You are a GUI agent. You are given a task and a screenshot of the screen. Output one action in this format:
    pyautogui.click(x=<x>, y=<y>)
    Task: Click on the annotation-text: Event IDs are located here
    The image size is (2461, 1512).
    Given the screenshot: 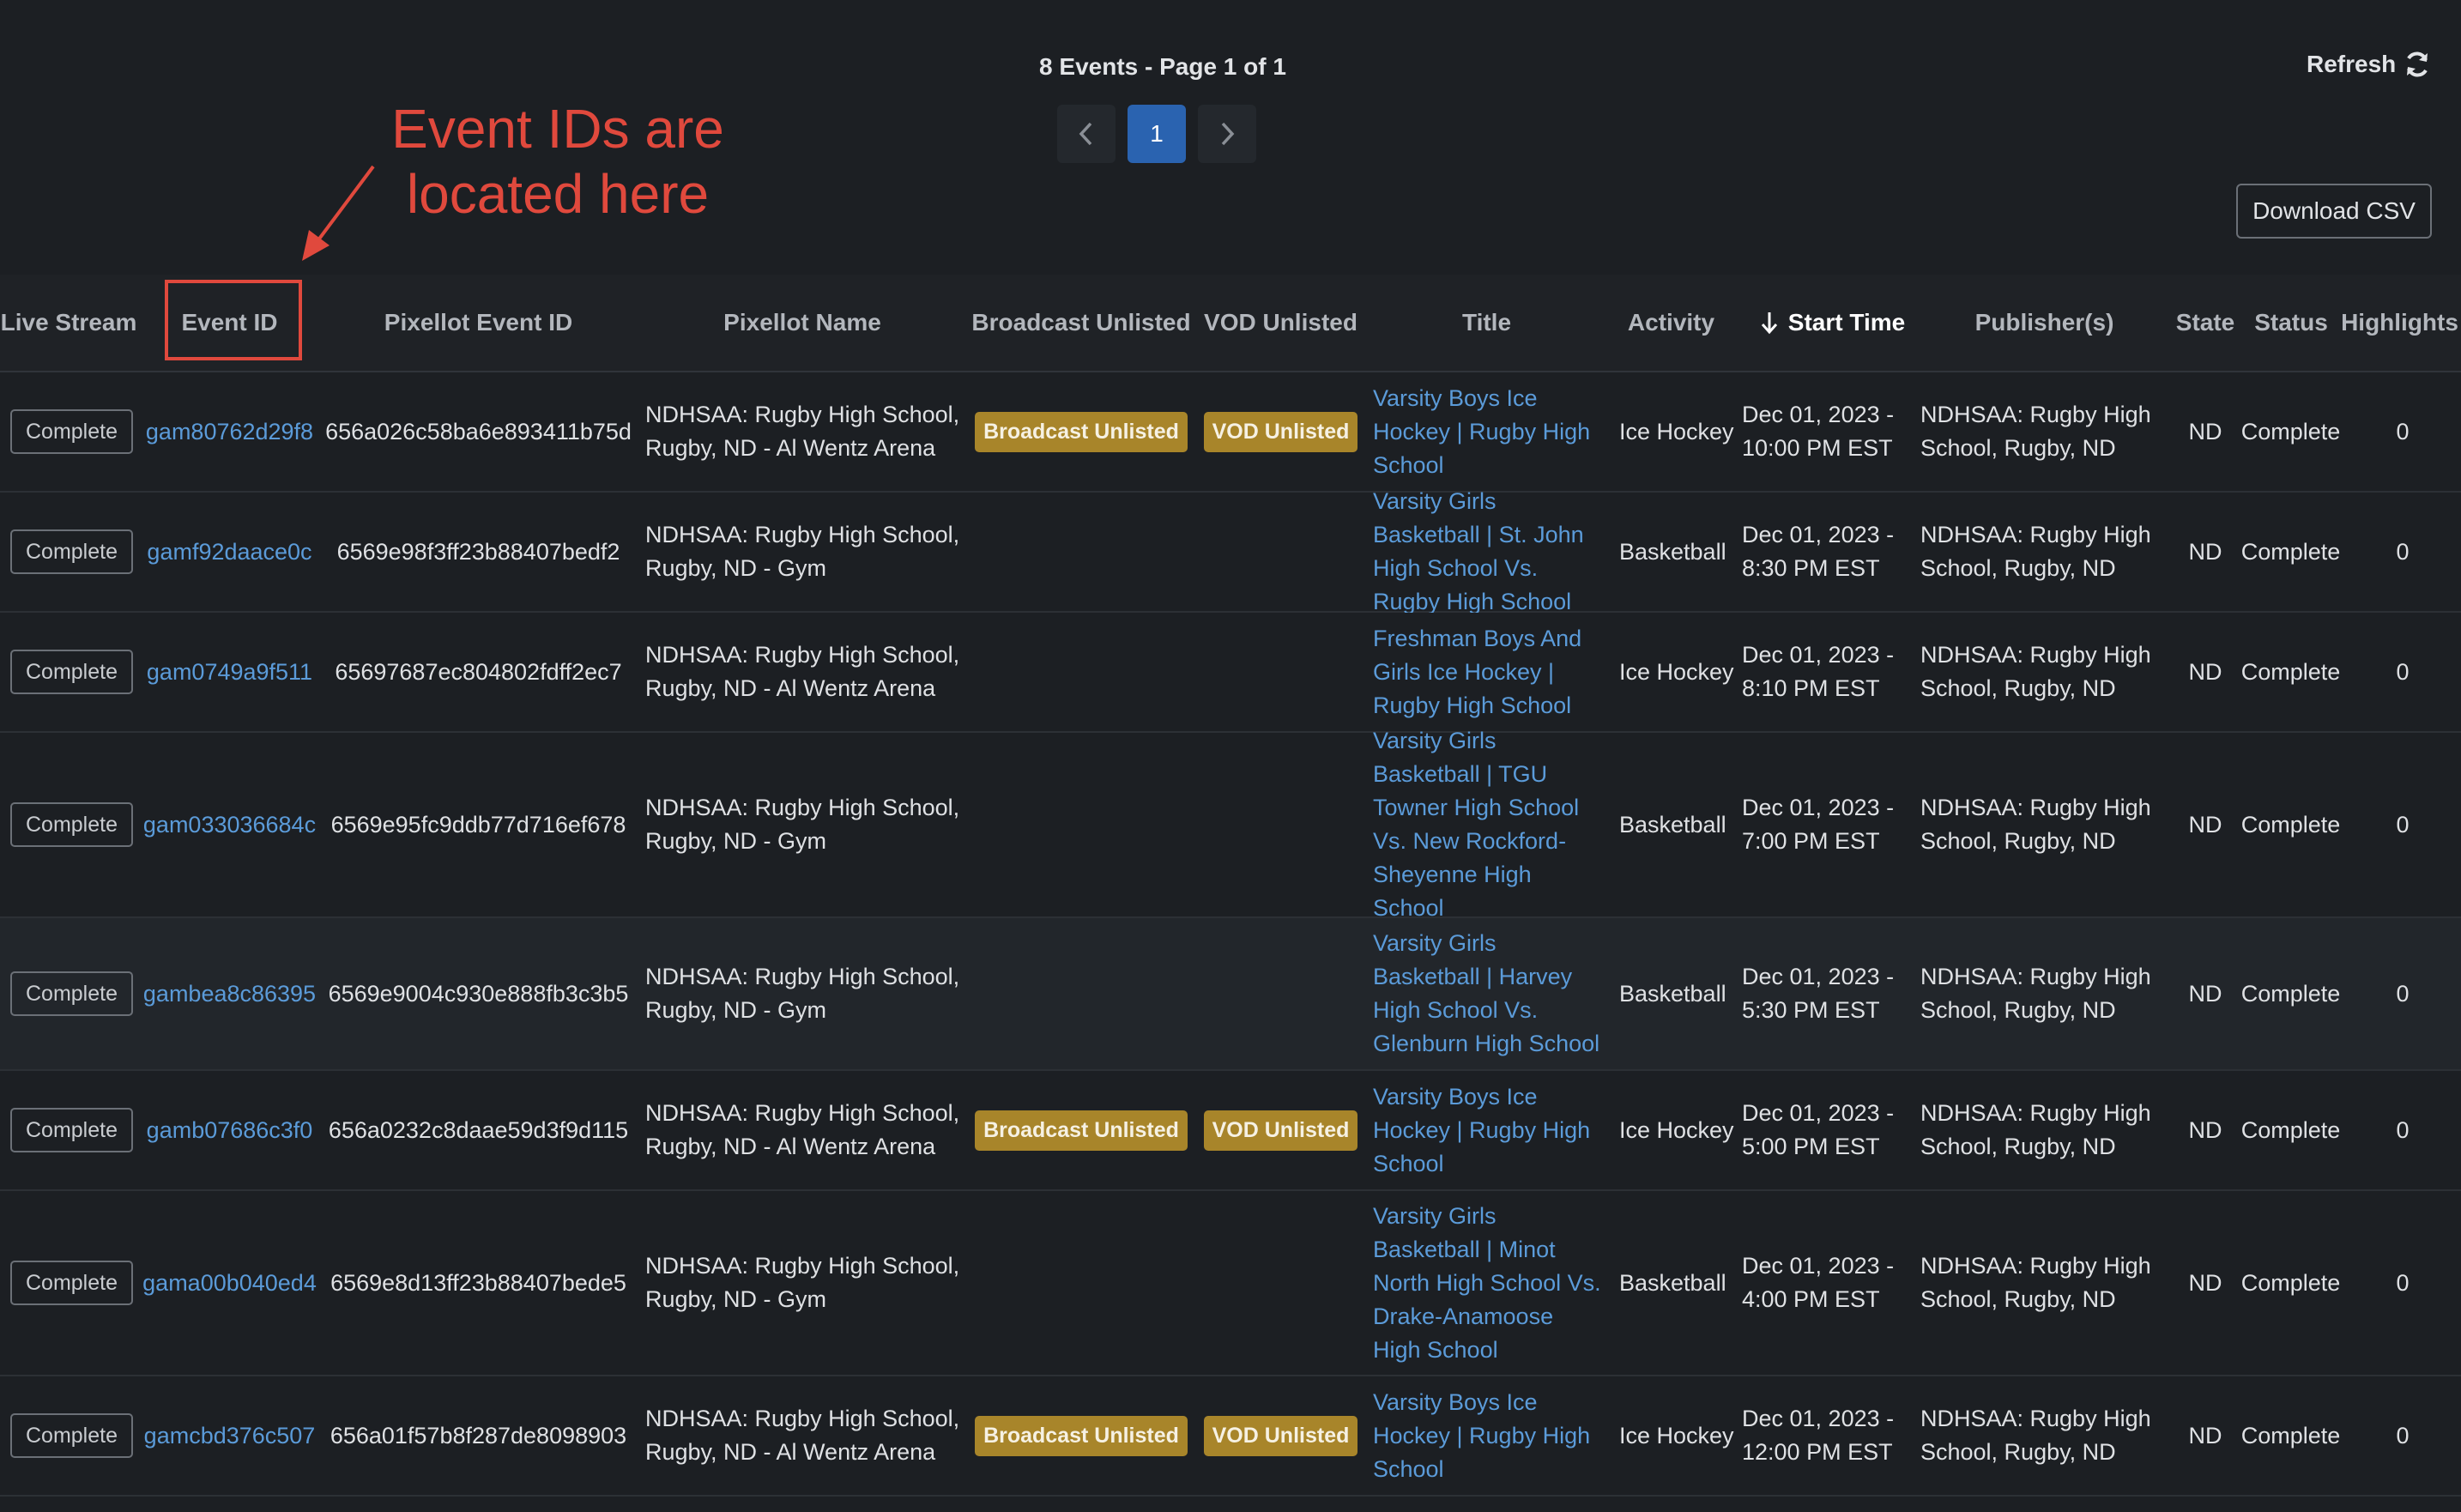 What is the action you would take?
    pyautogui.click(x=558, y=161)
    